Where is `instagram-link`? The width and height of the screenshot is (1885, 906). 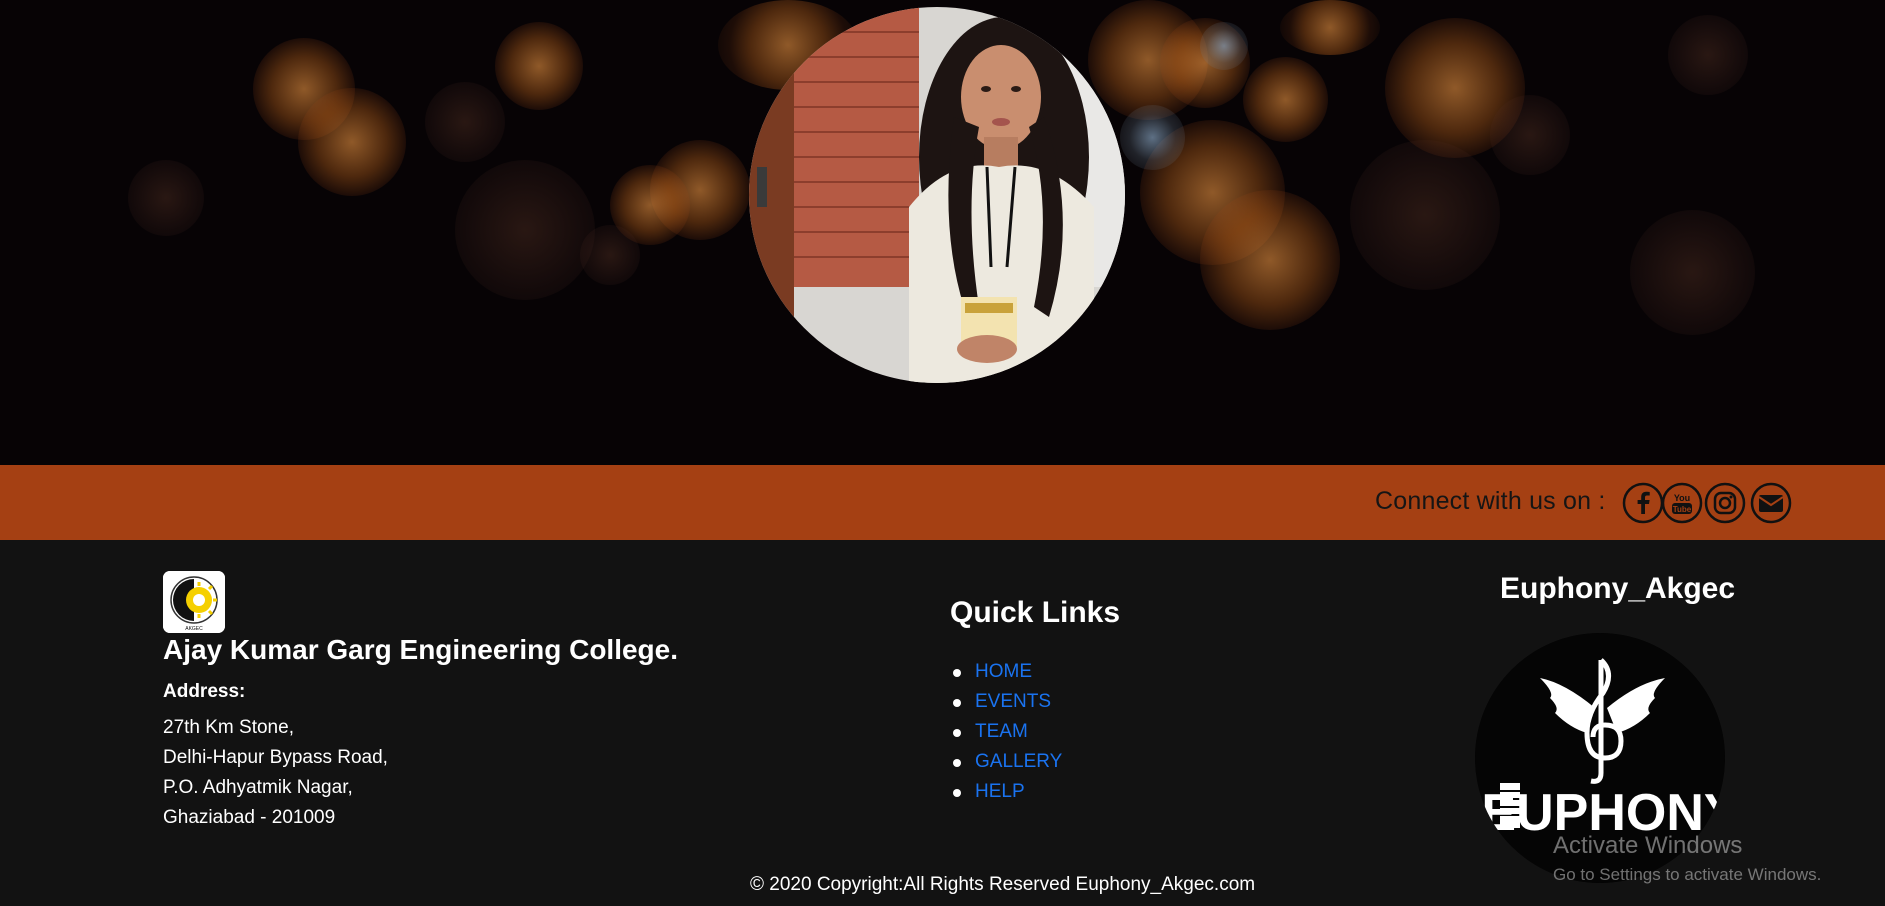
instagram-link is located at coordinates (1725, 503).